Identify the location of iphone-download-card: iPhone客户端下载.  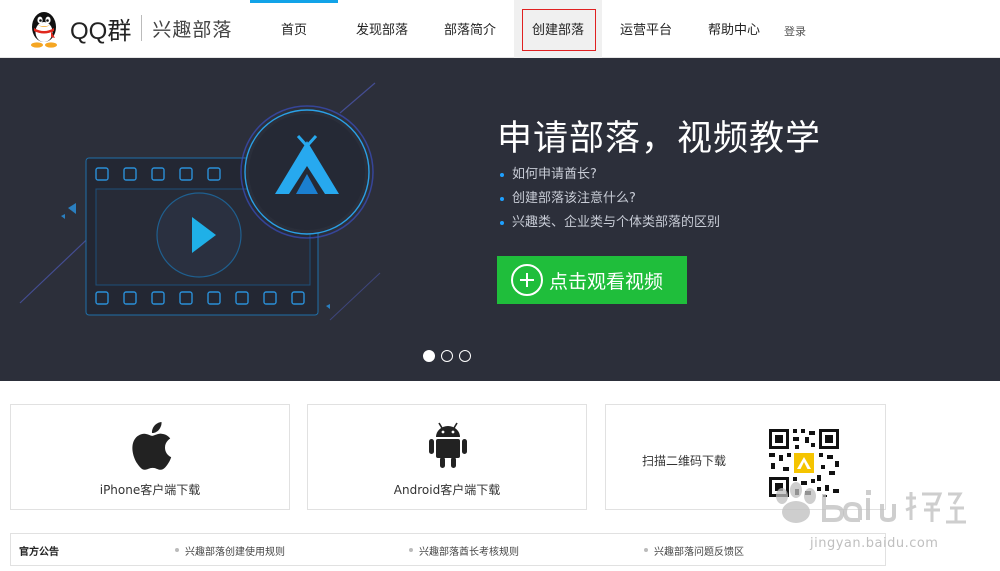
(150, 457).